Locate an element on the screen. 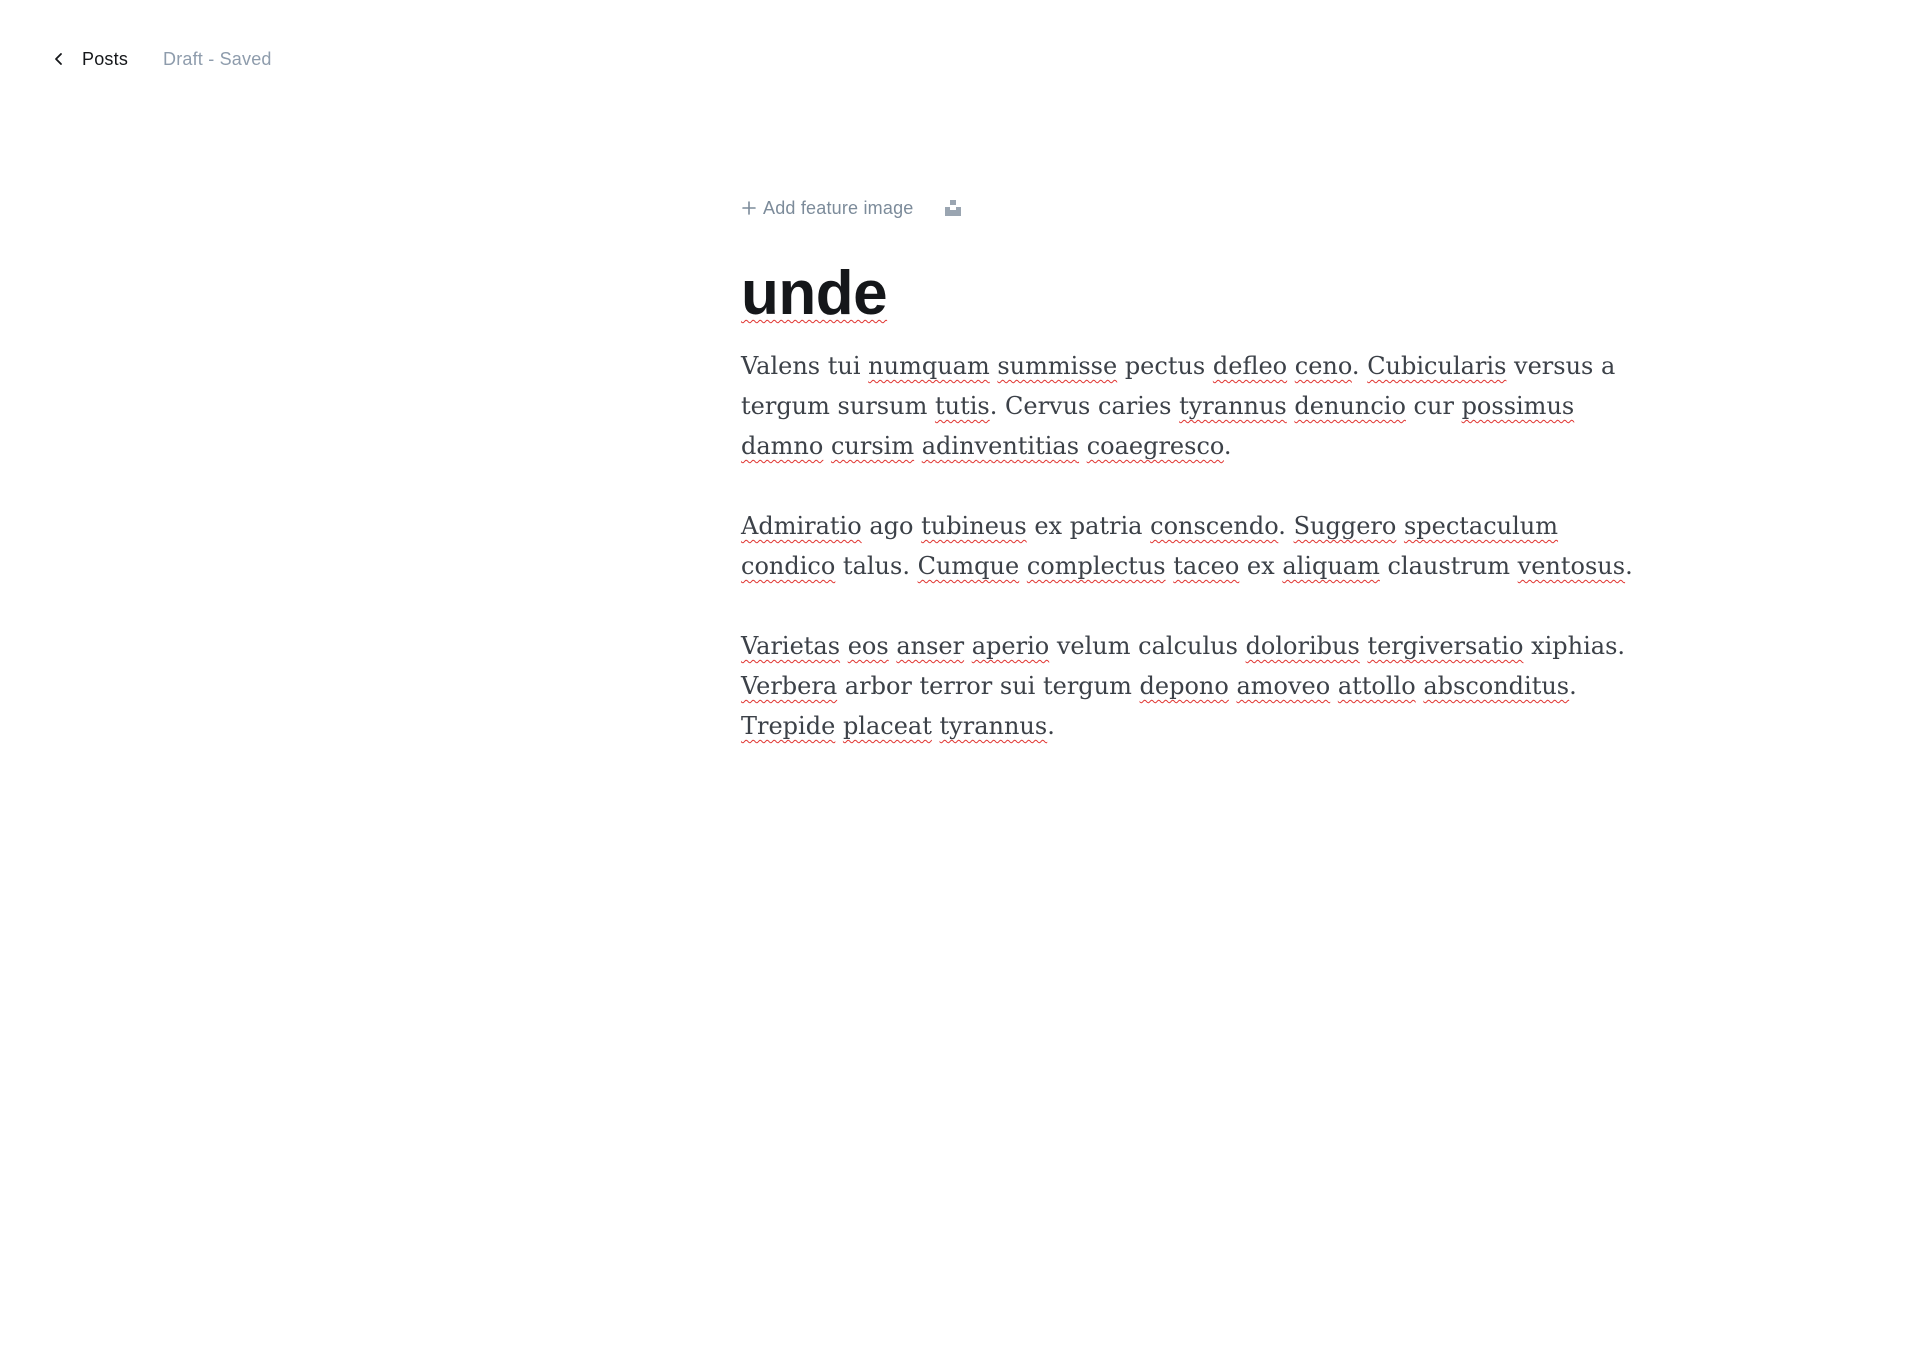 Image resolution: width=1919 pixels, height=1350 pixels. misspelled-word: Trepide is located at coordinates (788, 726).